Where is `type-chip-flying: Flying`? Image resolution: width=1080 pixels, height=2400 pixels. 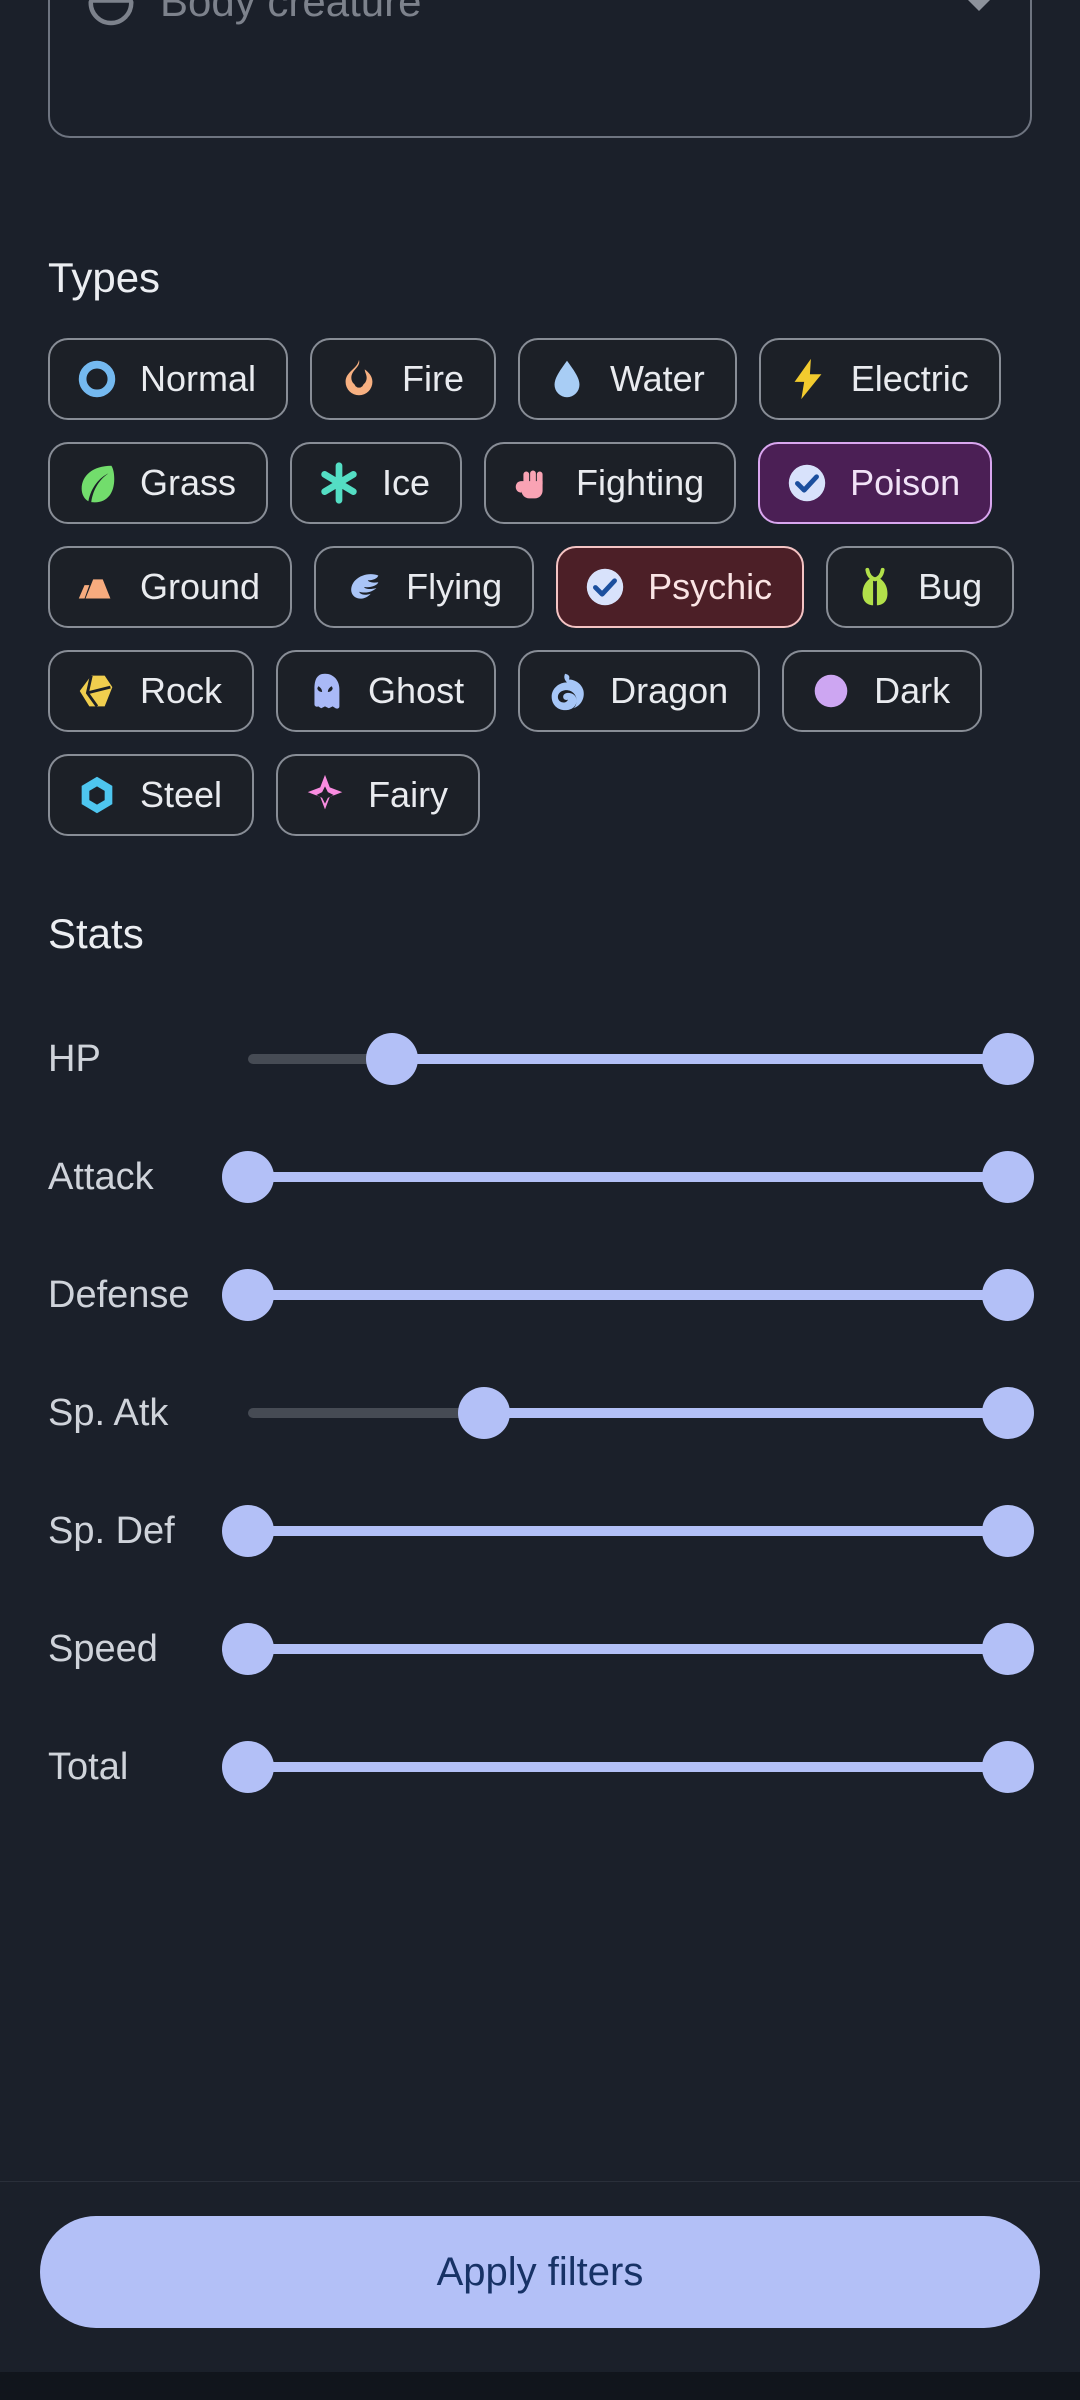
type-chip-flying: Flying is located at coordinates (424, 587).